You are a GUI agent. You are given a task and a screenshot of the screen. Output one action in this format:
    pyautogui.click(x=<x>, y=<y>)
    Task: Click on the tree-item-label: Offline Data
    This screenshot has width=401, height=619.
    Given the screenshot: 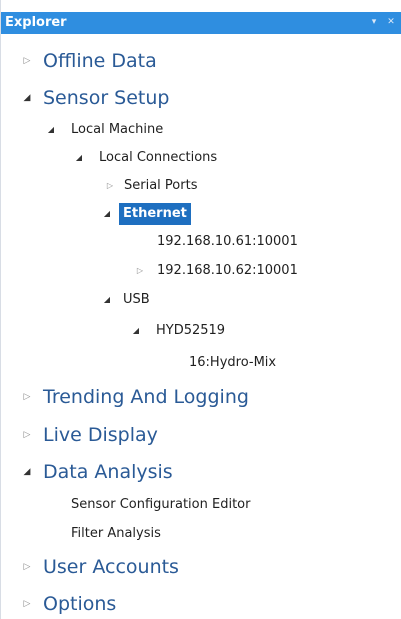 What is the action you would take?
    pyautogui.click(x=100, y=61)
    